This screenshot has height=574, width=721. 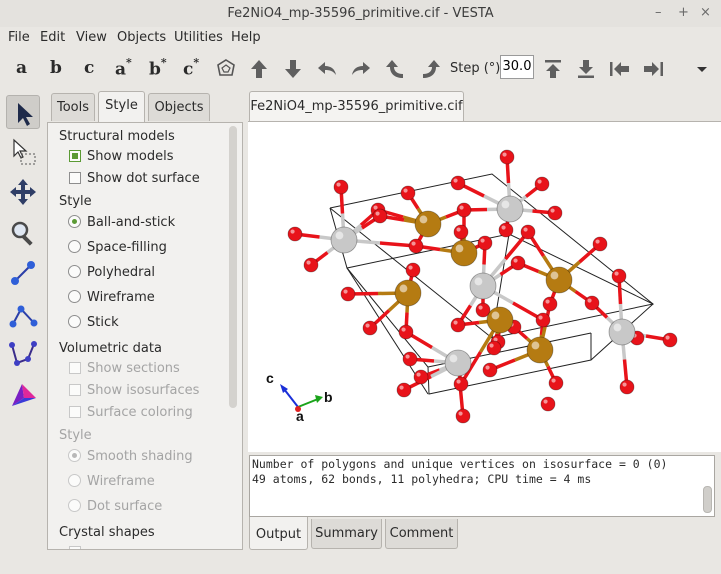 What do you see at coordinates (23, 112) in the screenshot?
I see `select-tool` at bounding box center [23, 112].